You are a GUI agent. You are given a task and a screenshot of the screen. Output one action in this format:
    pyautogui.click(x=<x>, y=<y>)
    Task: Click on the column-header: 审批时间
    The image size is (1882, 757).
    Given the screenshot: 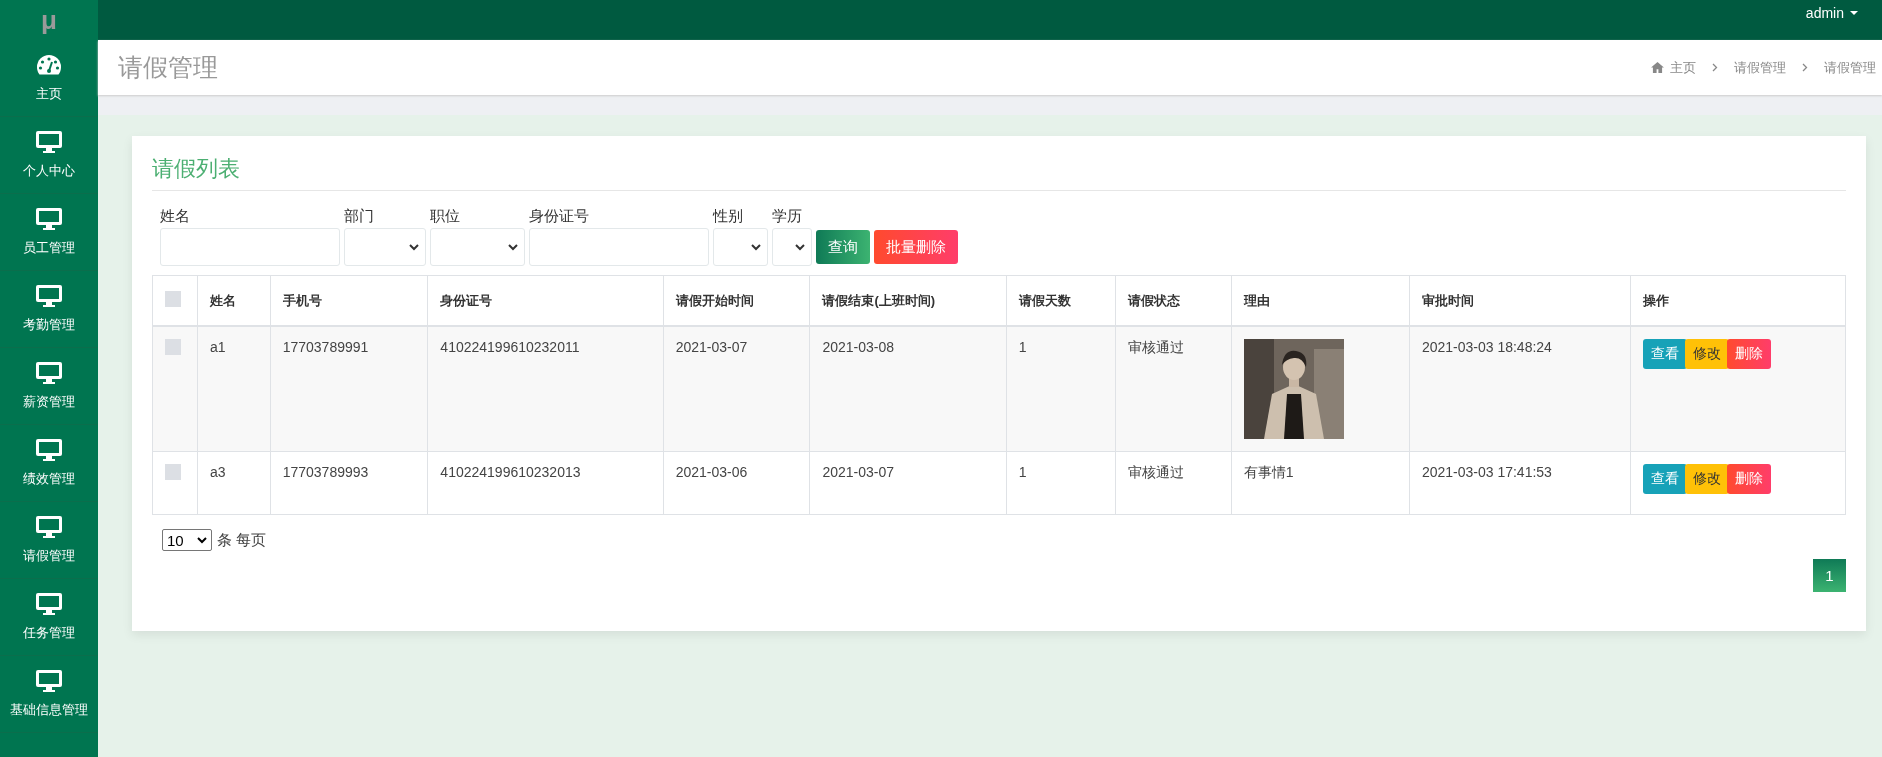 What is the action you would take?
    pyautogui.click(x=1447, y=300)
    